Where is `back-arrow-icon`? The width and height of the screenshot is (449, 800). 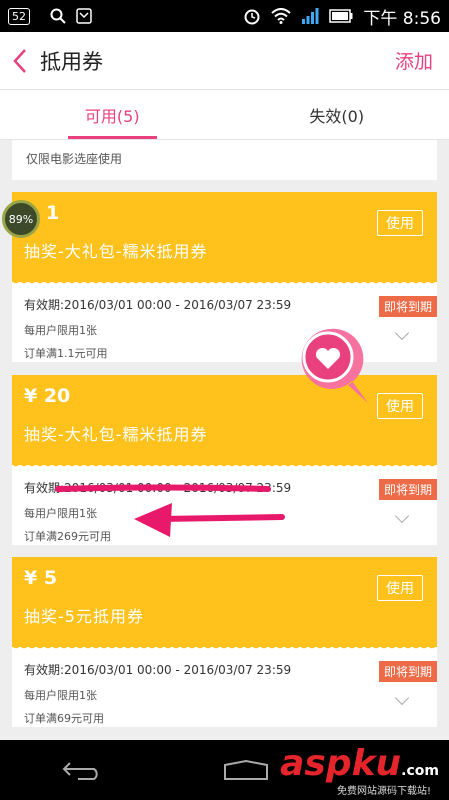
back-arrow-icon is located at coordinates (82, 770).